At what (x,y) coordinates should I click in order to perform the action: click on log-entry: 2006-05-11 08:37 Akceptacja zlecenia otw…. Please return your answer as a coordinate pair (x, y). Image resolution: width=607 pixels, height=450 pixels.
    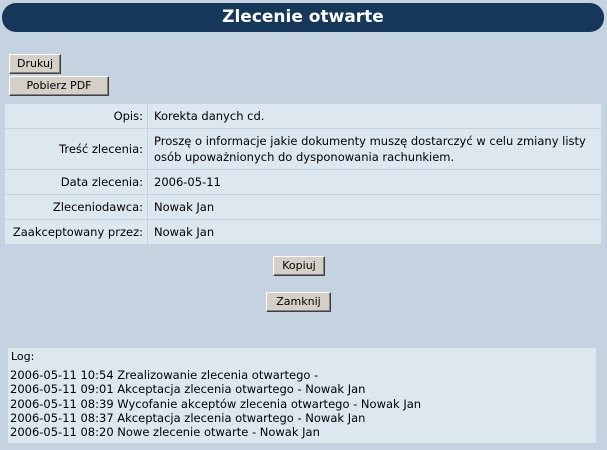
    Looking at the image, I should click on (188, 417).